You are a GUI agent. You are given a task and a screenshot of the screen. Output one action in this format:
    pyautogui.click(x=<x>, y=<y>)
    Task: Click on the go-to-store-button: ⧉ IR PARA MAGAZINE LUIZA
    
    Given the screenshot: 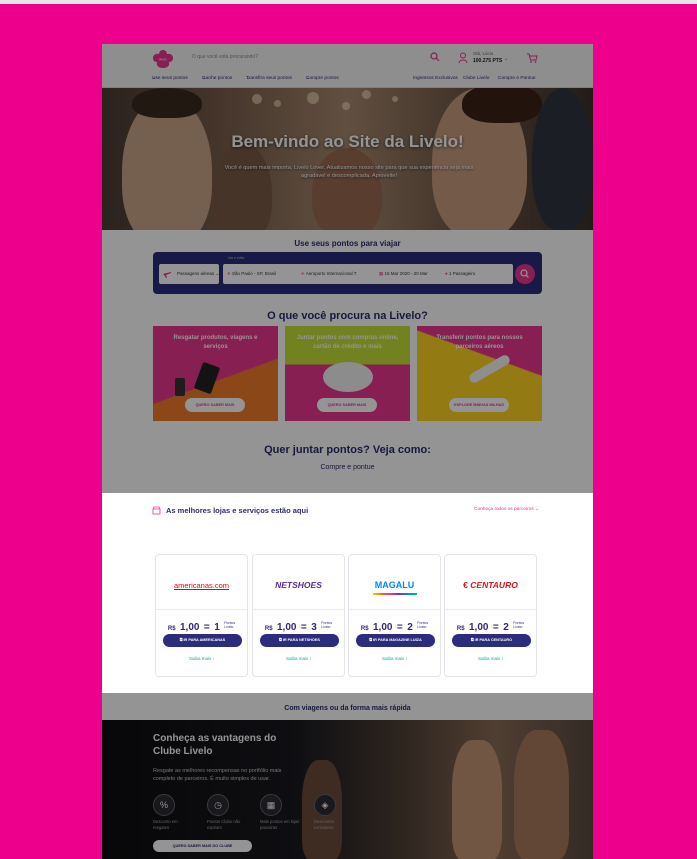 What is the action you would take?
    pyautogui.click(x=395, y=640)
    